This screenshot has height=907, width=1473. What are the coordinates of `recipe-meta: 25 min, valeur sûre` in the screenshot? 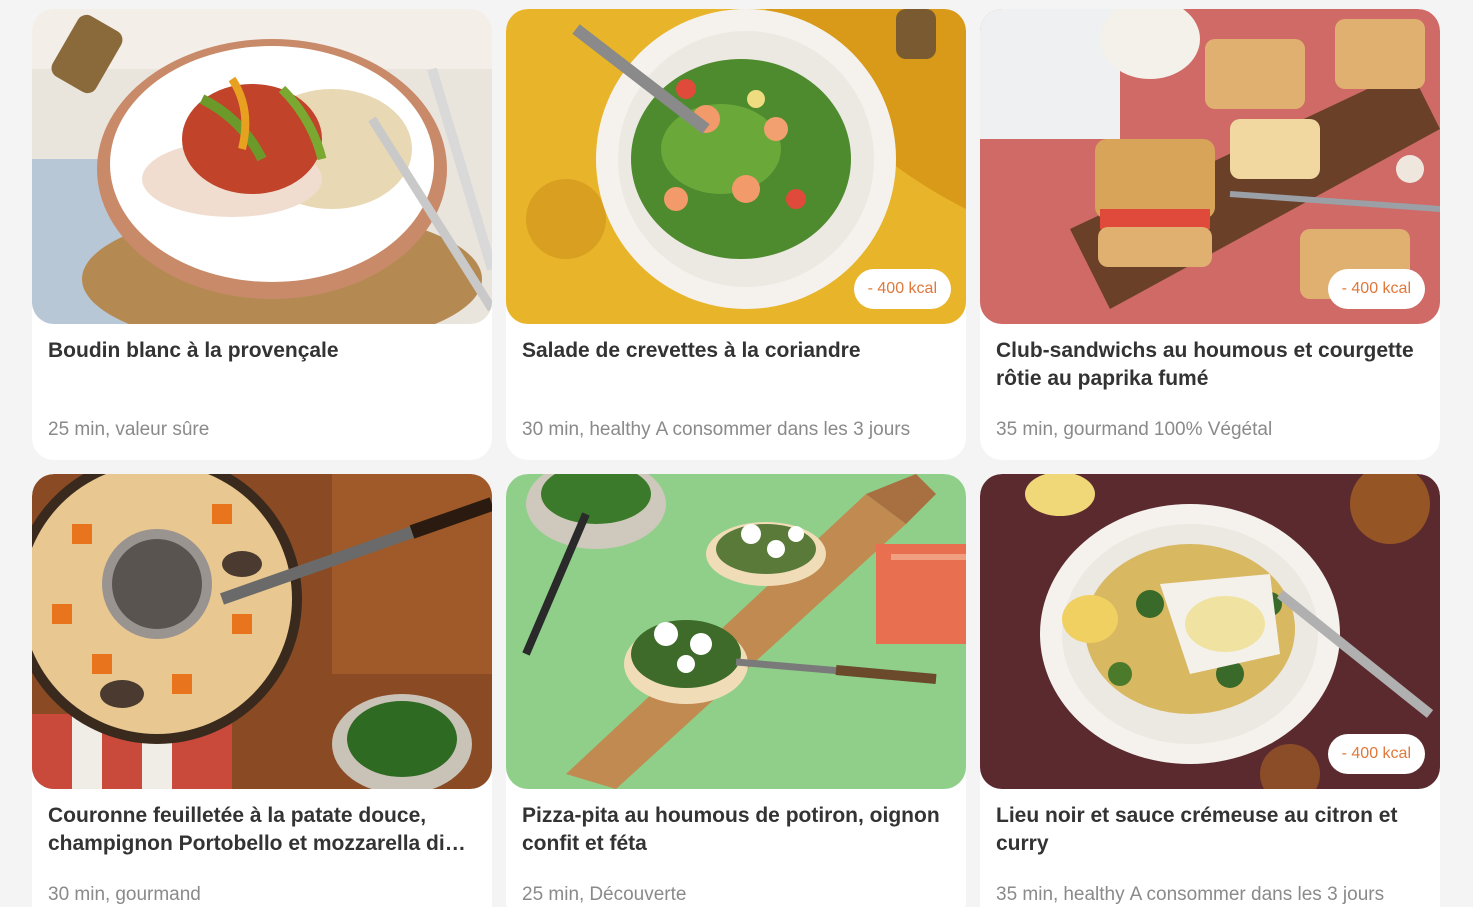 It's located at (266, 430).